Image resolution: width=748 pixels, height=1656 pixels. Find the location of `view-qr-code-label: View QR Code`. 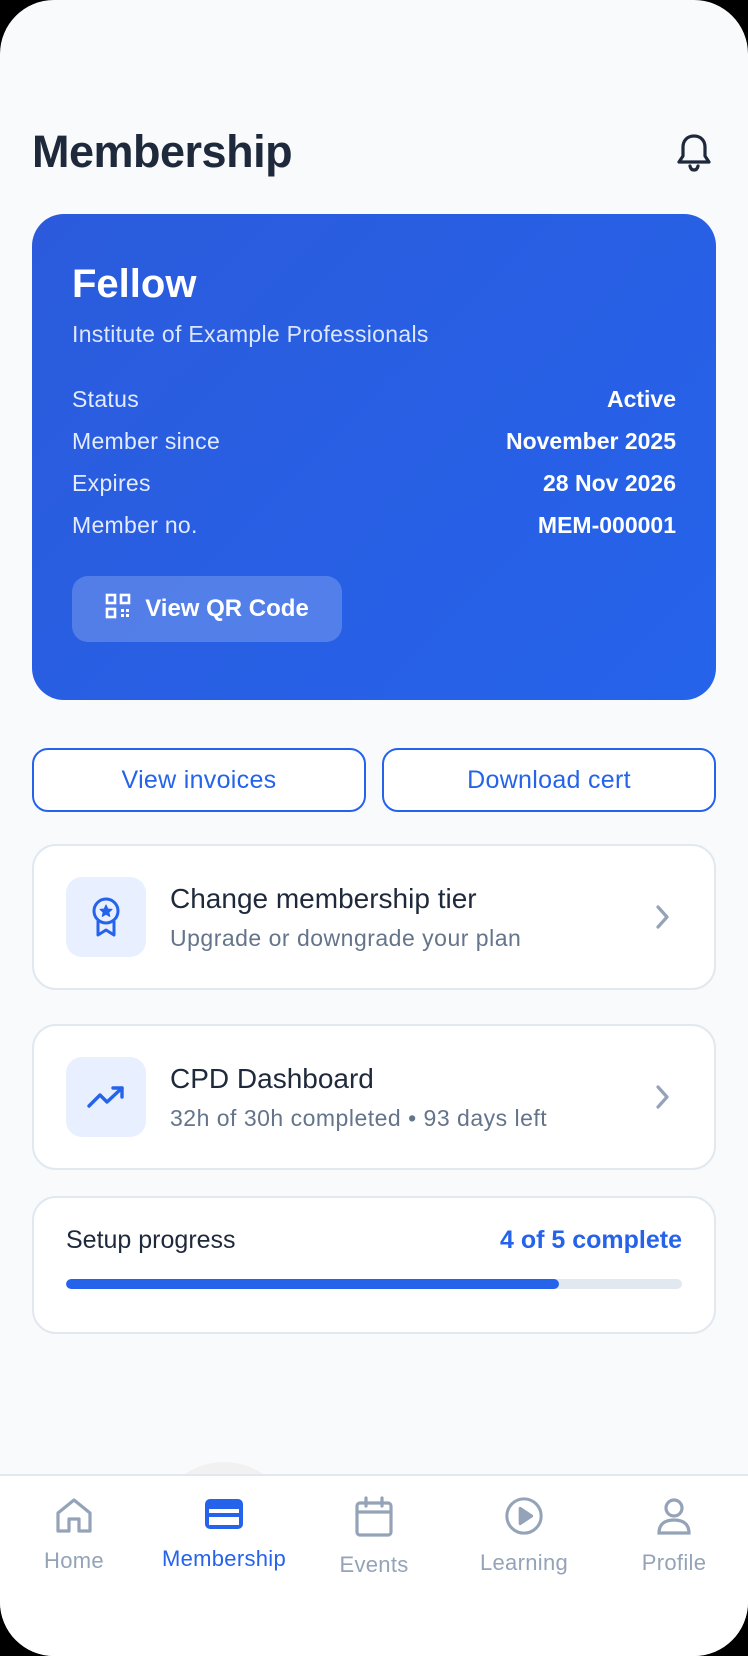

view-qr-code-label: View QR Code is located at coordinates (227, 608).